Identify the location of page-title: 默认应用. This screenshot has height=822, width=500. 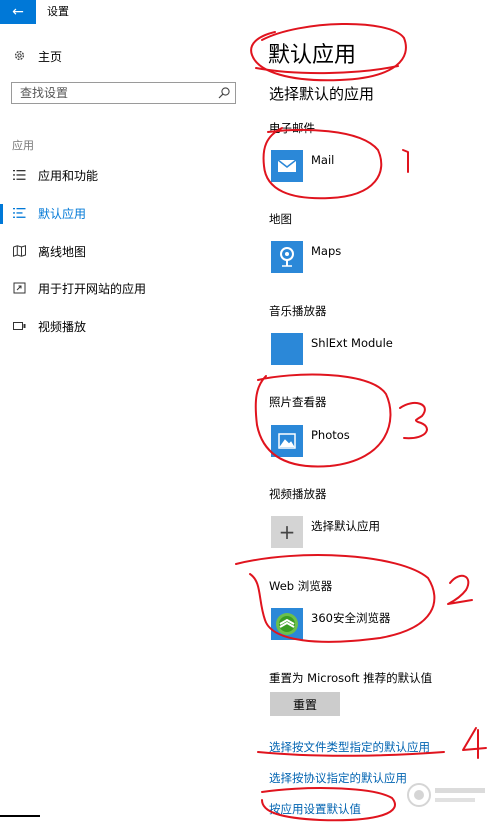
(312, 55).